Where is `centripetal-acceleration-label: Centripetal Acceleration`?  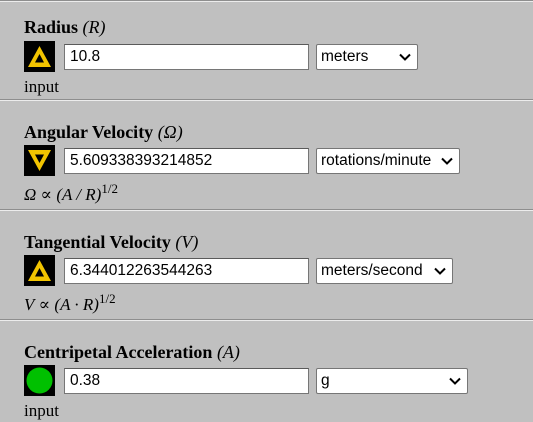
centripetal-acceleration-label: Centripetal Acceleration is located at coordinates (118, 352).